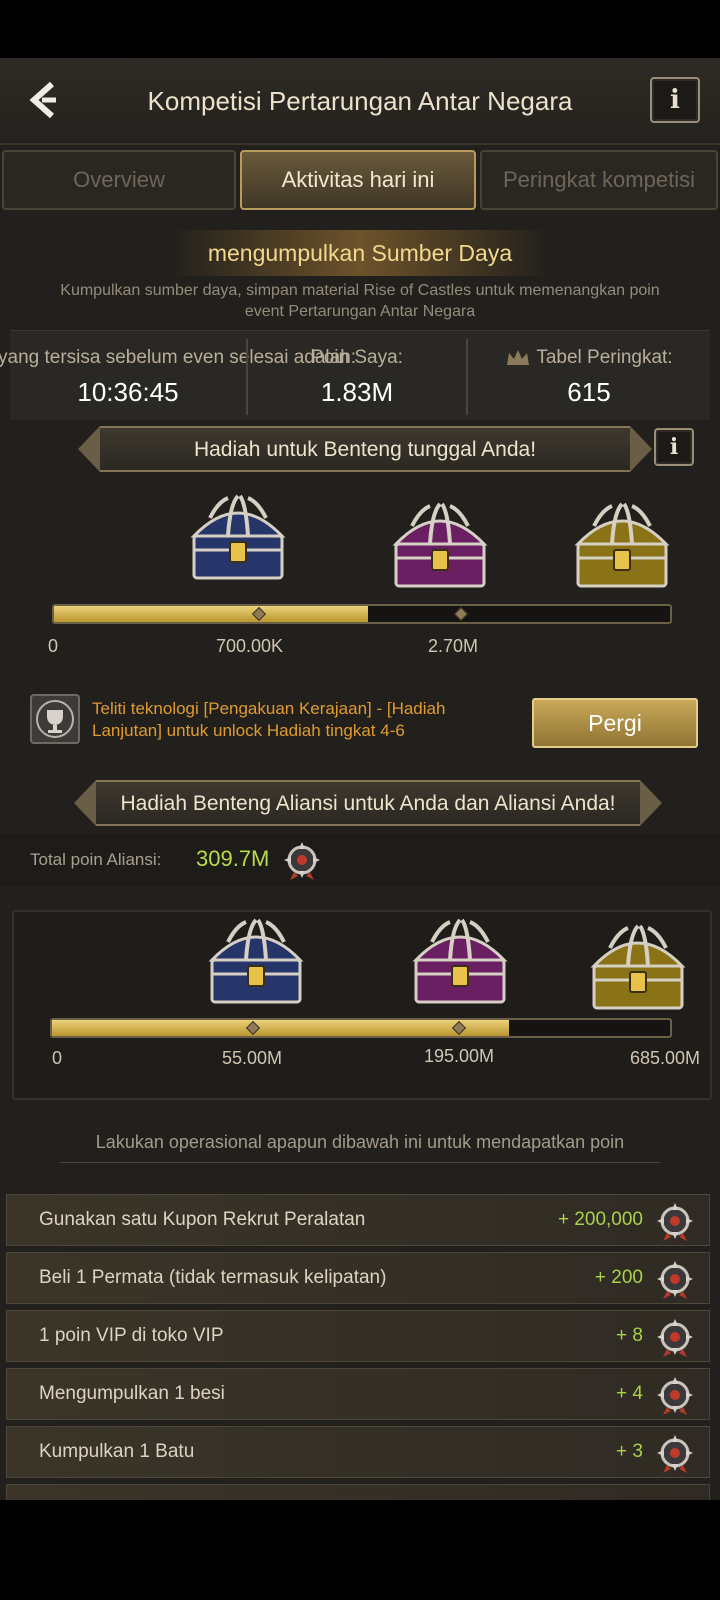 This screenshot has width=720, height=1600. I want to click on task-points: + 3, so click(629, 1451).